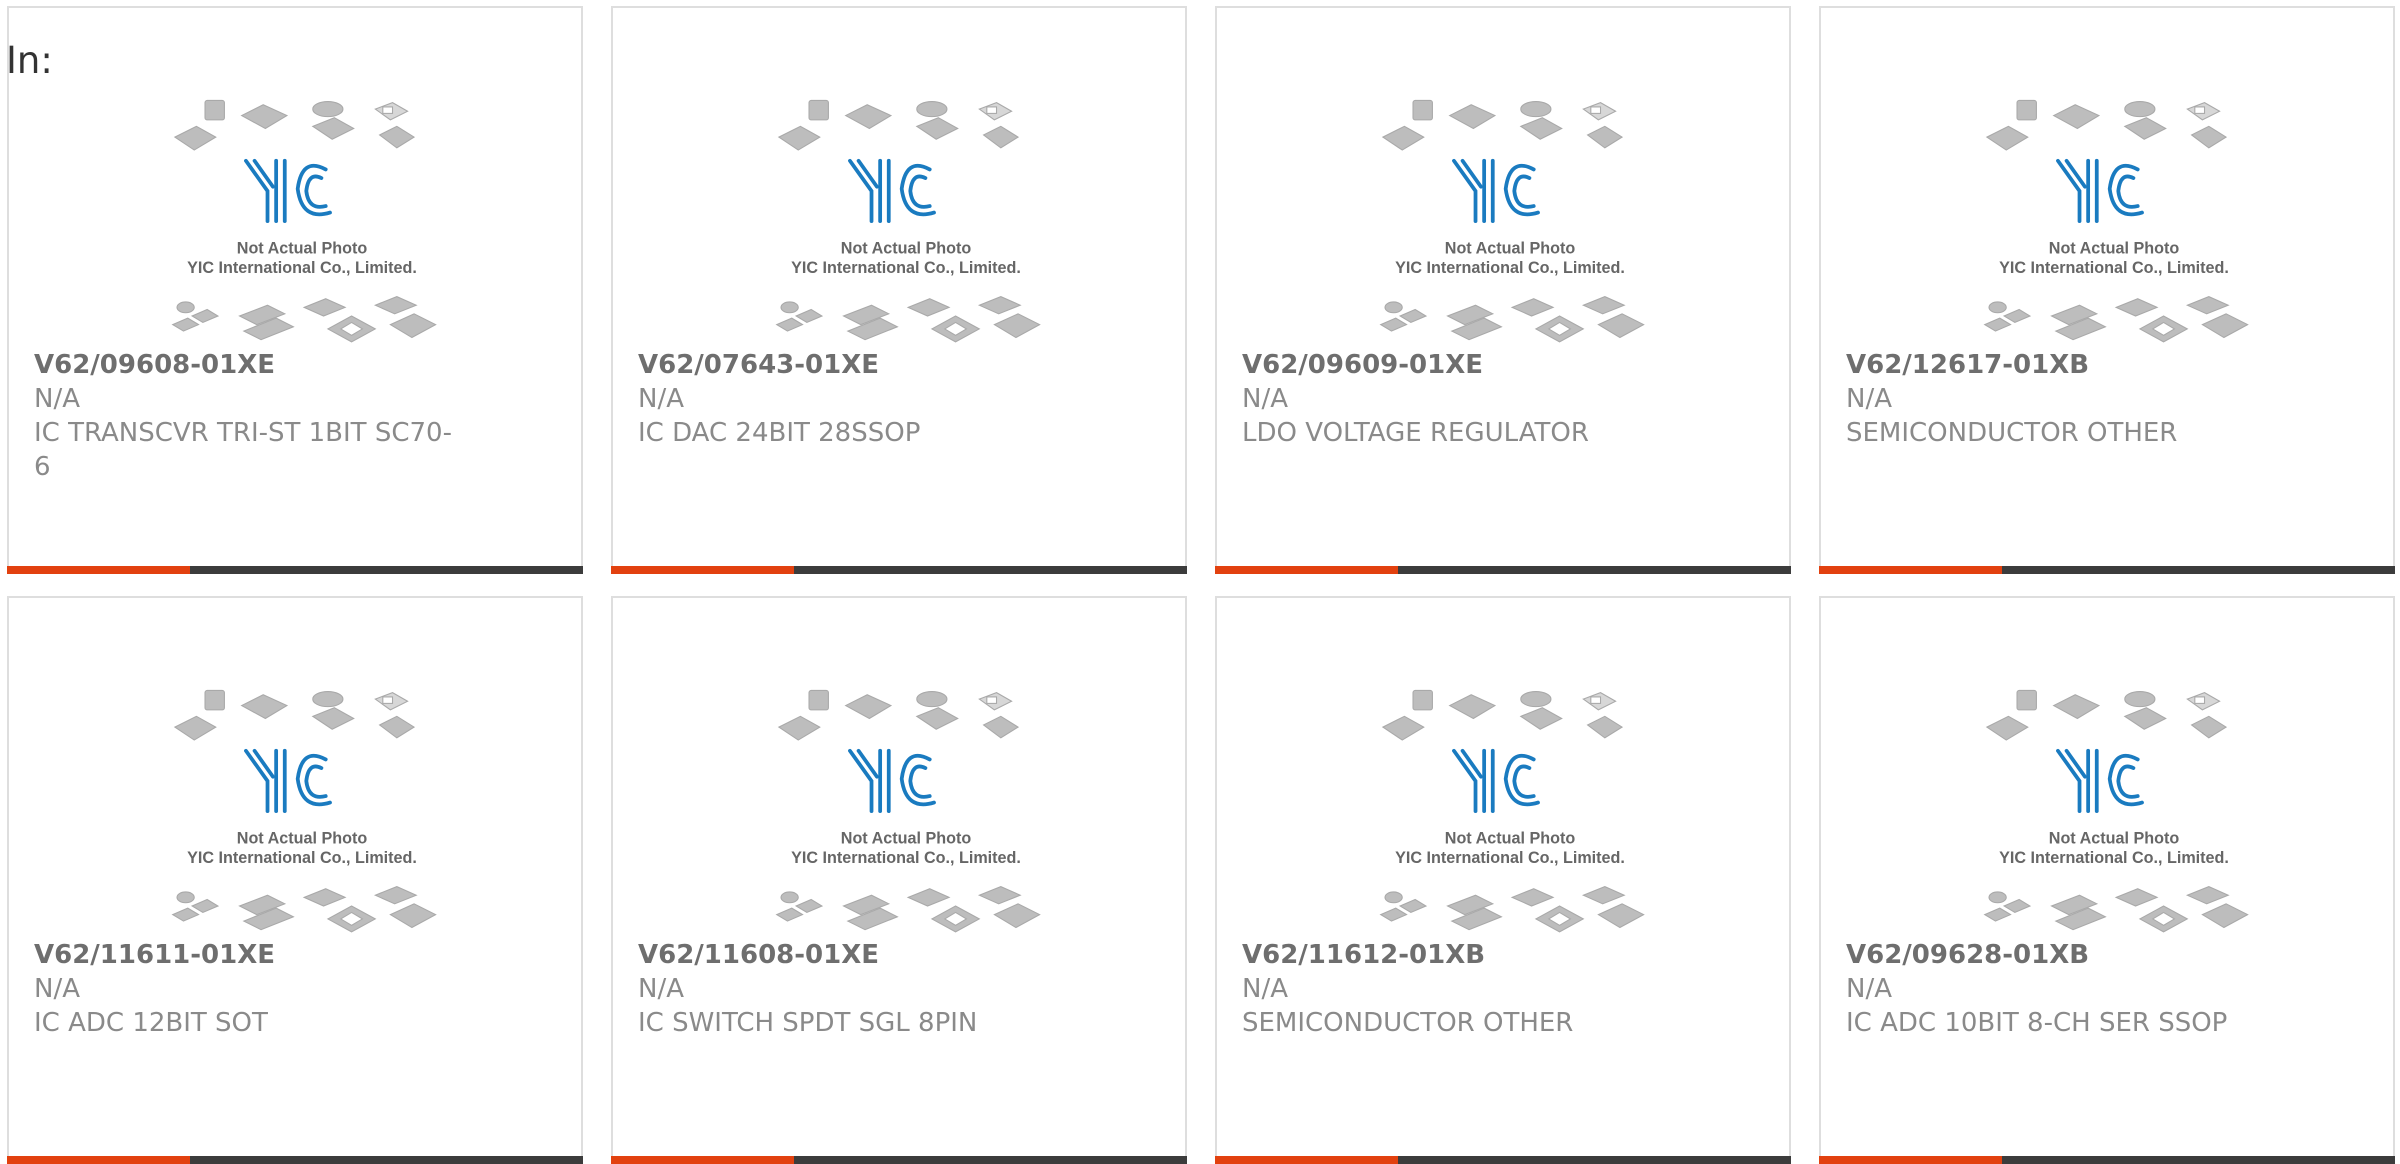  What do you see at coordinates (243, 450) in the screenshot?
I see `description: IC TRANSCVR TRI-ST 1BIT SC70-6` at bounding box center [243, 450].